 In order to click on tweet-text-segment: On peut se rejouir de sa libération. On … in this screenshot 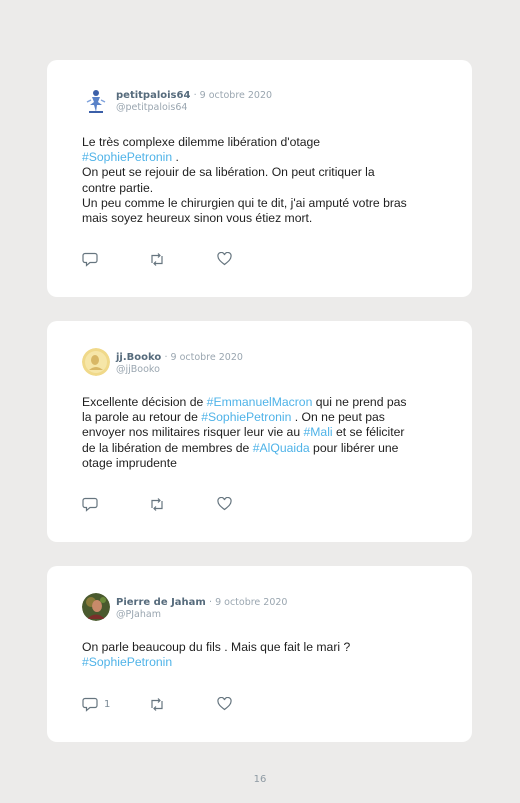, I will do `click(228, 172)`.